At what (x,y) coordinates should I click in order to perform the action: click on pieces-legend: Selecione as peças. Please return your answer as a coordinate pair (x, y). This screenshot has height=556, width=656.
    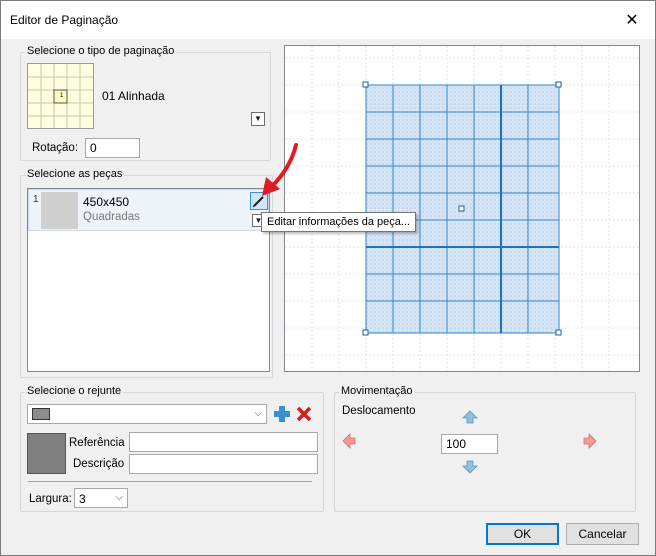
    Looking at the image, I should click on (75, 174).